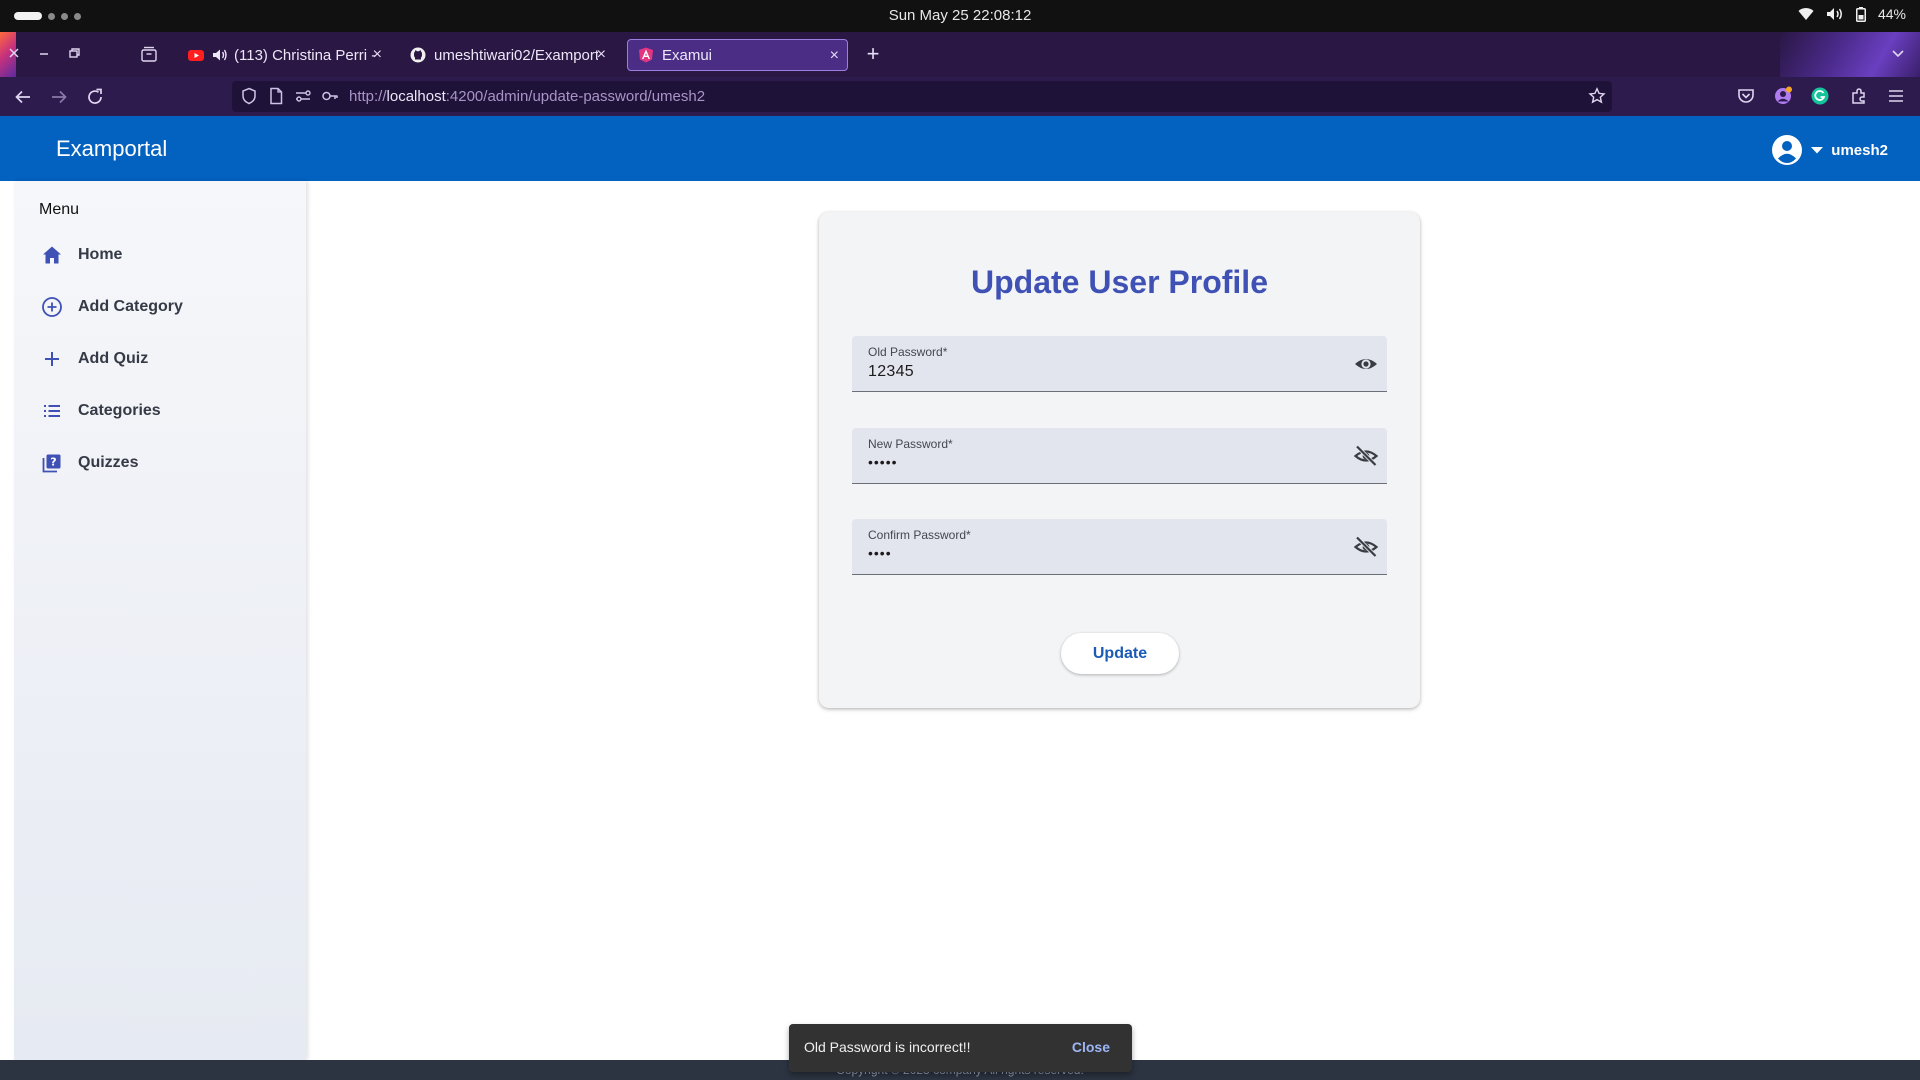  Describe the element at coordinates (880, 553) in the screenshot. I see `confirm-password-value: ••••` at that location.